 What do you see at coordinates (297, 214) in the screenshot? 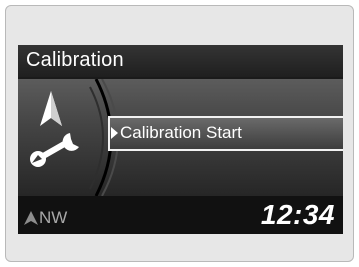
I see `clock: 12:34` at bounding box center [297, 214].